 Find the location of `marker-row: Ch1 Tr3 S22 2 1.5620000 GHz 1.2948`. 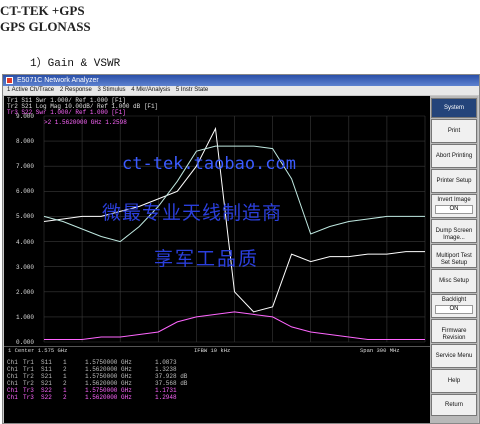

marker-row: Ch1 Tr3 S22 2 1.5620000 GHz 1.2948 is located at coordinates (111, 397).